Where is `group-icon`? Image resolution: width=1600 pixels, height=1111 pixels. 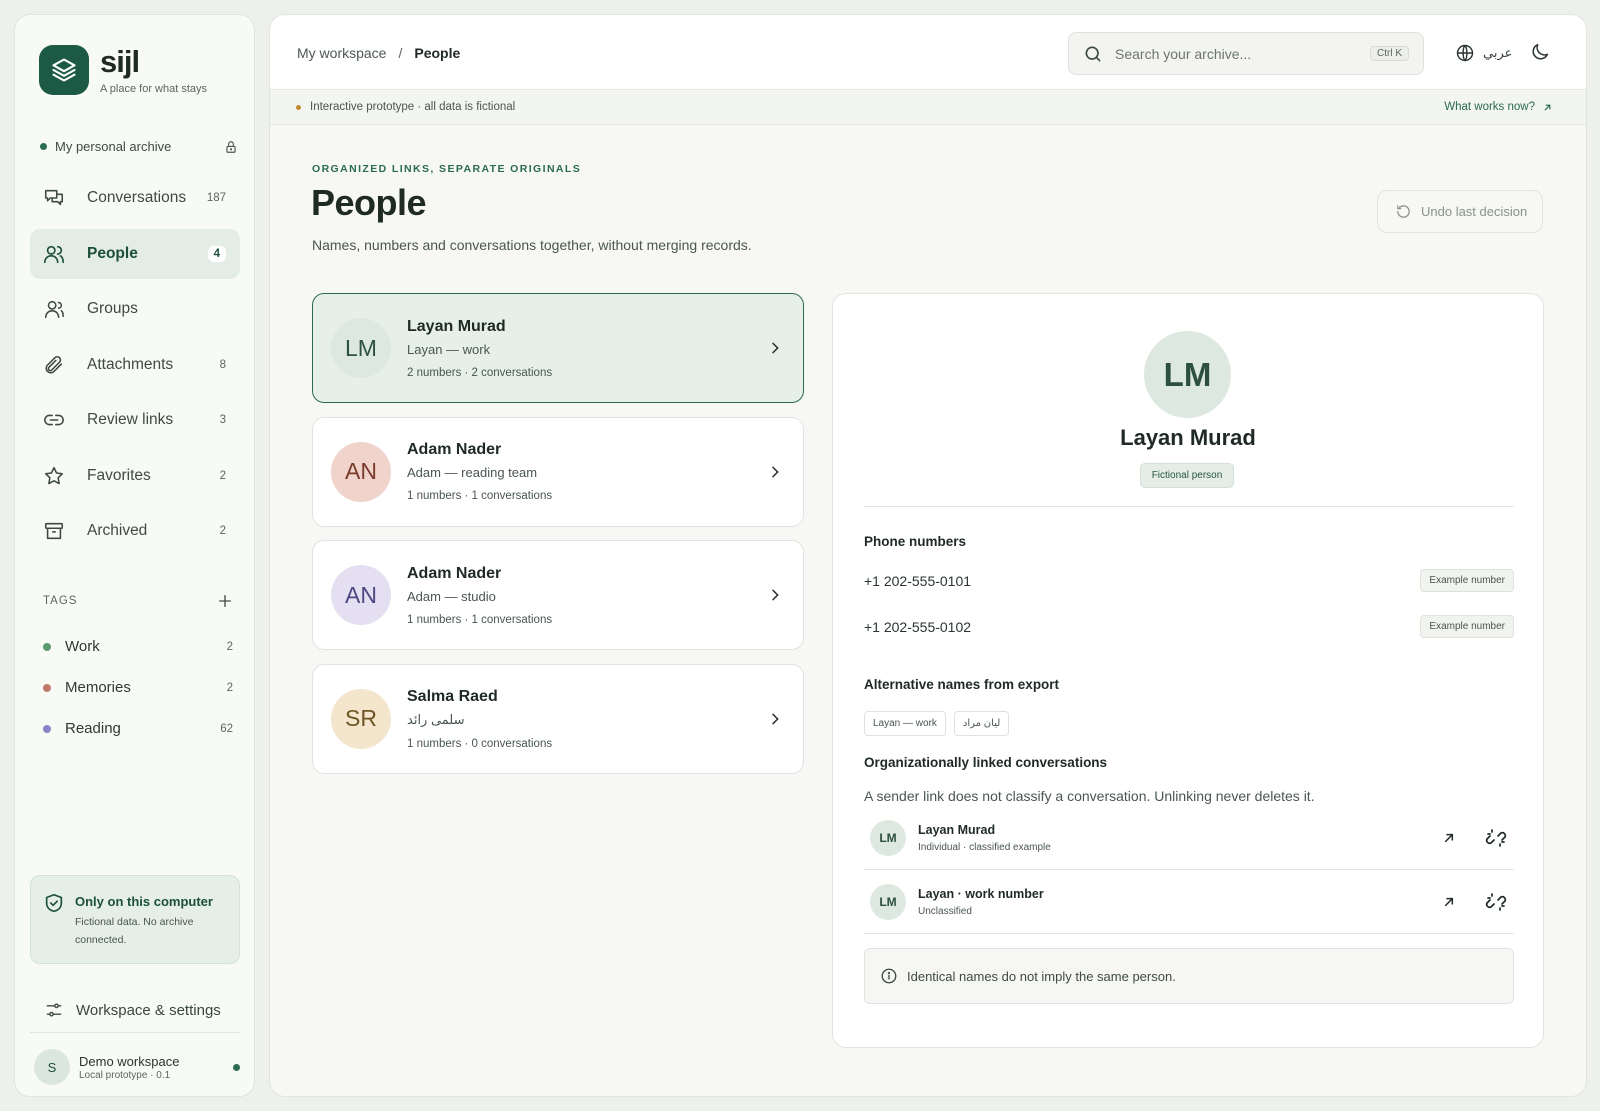 group-icon is located at coordinates (54, 309).